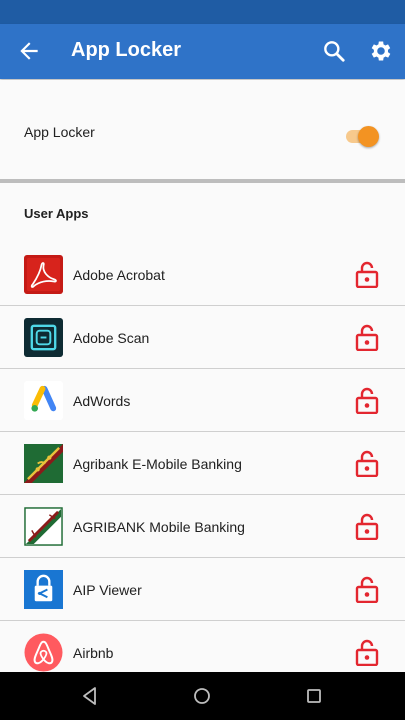  Describe the element at coordinates (202, 12) in the screenshot. I see `status-bar` at that location.